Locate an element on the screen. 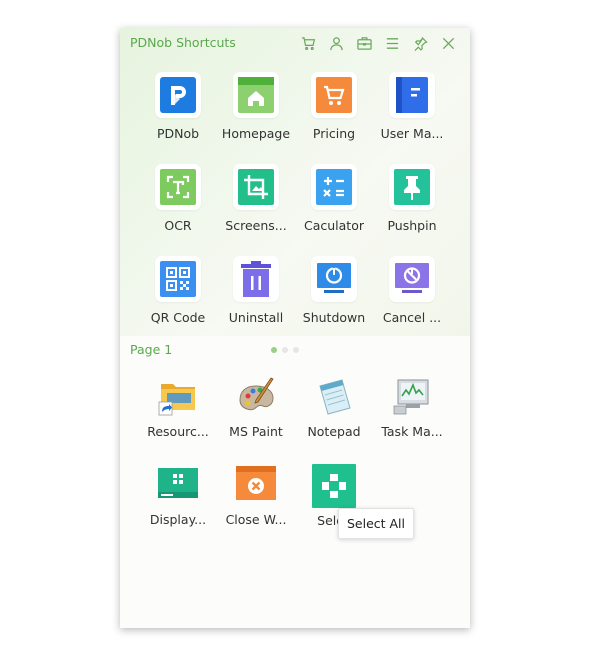 The height and width of the screenshot is (650, 600). toolbox-icon is located at coordinates (364, 43).